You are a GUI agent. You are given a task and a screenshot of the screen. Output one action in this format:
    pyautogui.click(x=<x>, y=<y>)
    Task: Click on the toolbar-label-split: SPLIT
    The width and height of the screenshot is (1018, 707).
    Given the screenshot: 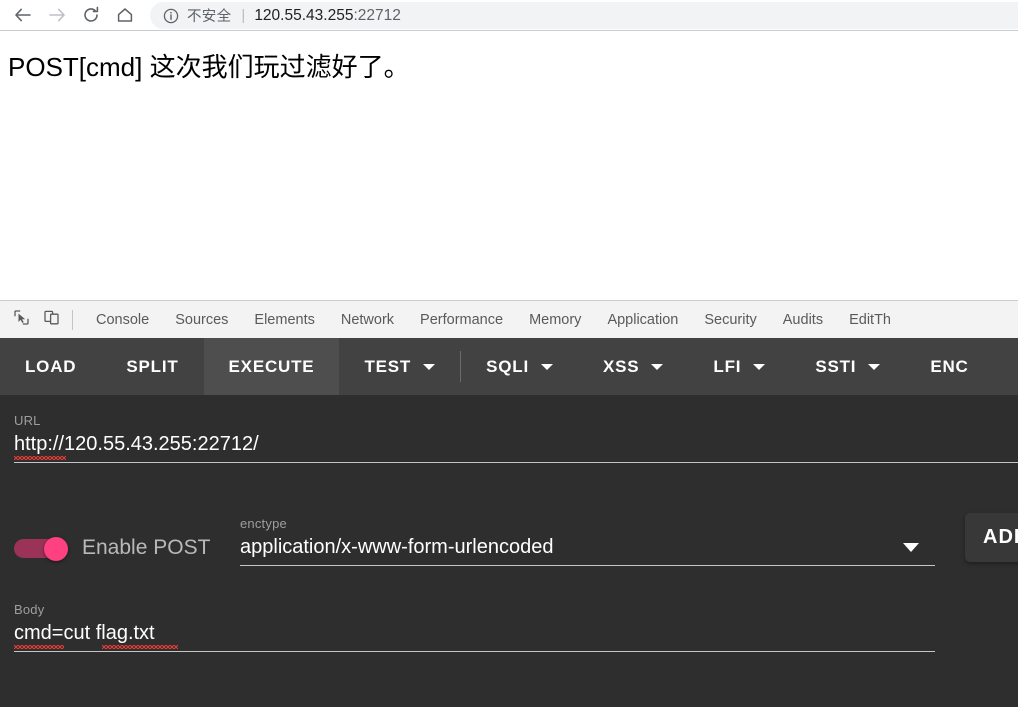 What is the action you would take?
    pyautogui.click(x=152, y=366)
    